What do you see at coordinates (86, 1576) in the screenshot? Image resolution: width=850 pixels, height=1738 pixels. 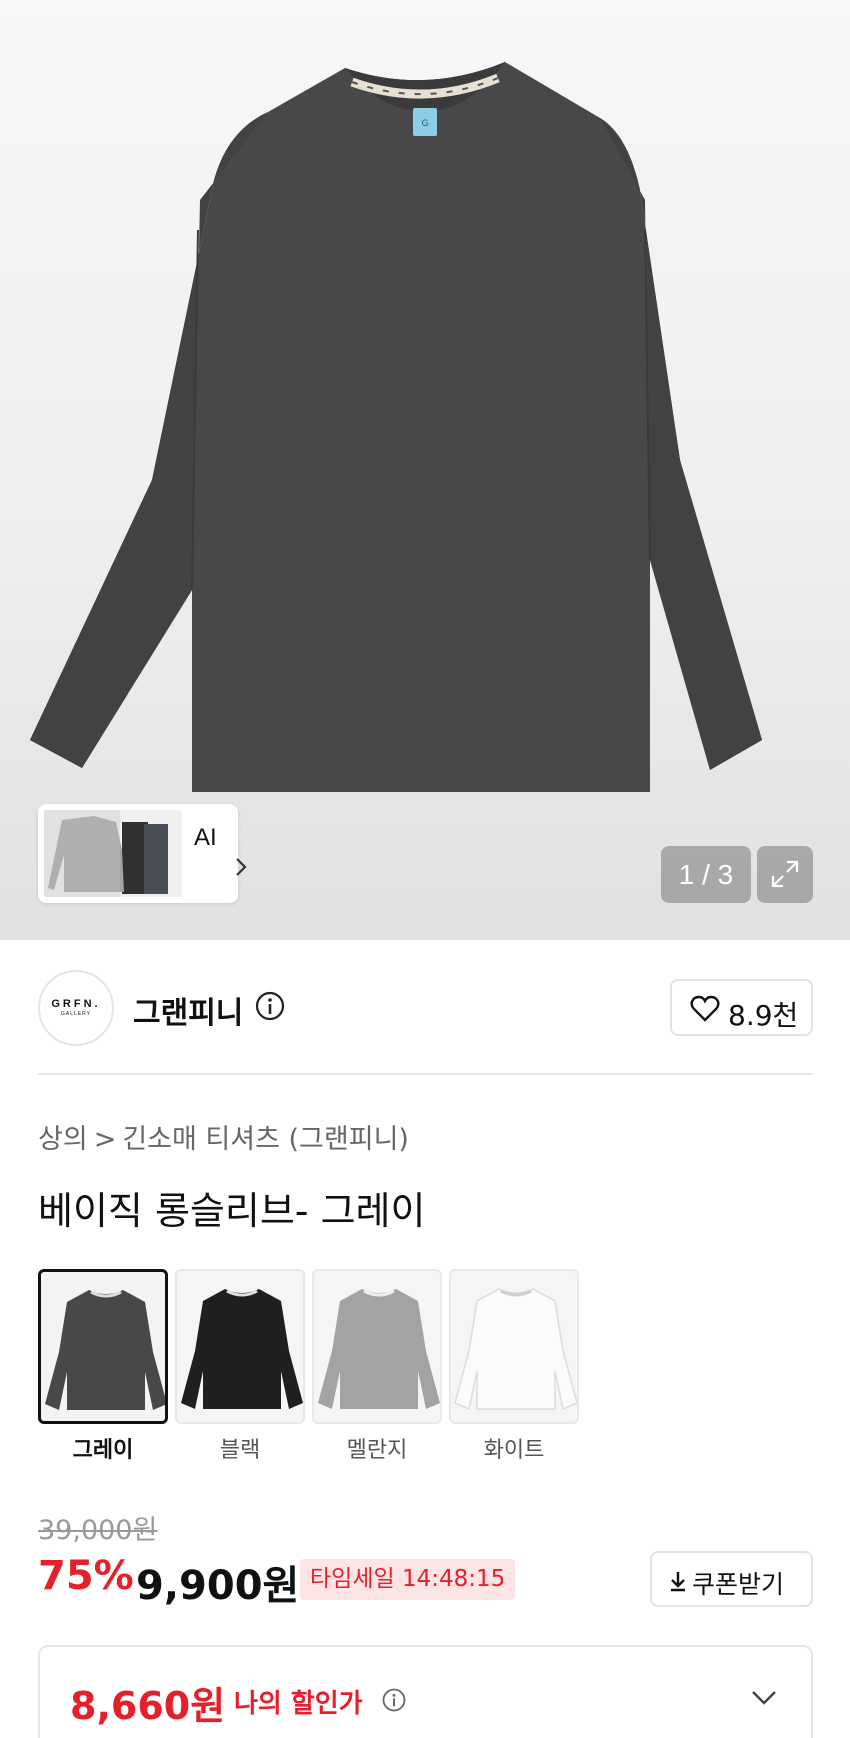 I see `discount-rate: 75%` at bounding box center [86, 1576].